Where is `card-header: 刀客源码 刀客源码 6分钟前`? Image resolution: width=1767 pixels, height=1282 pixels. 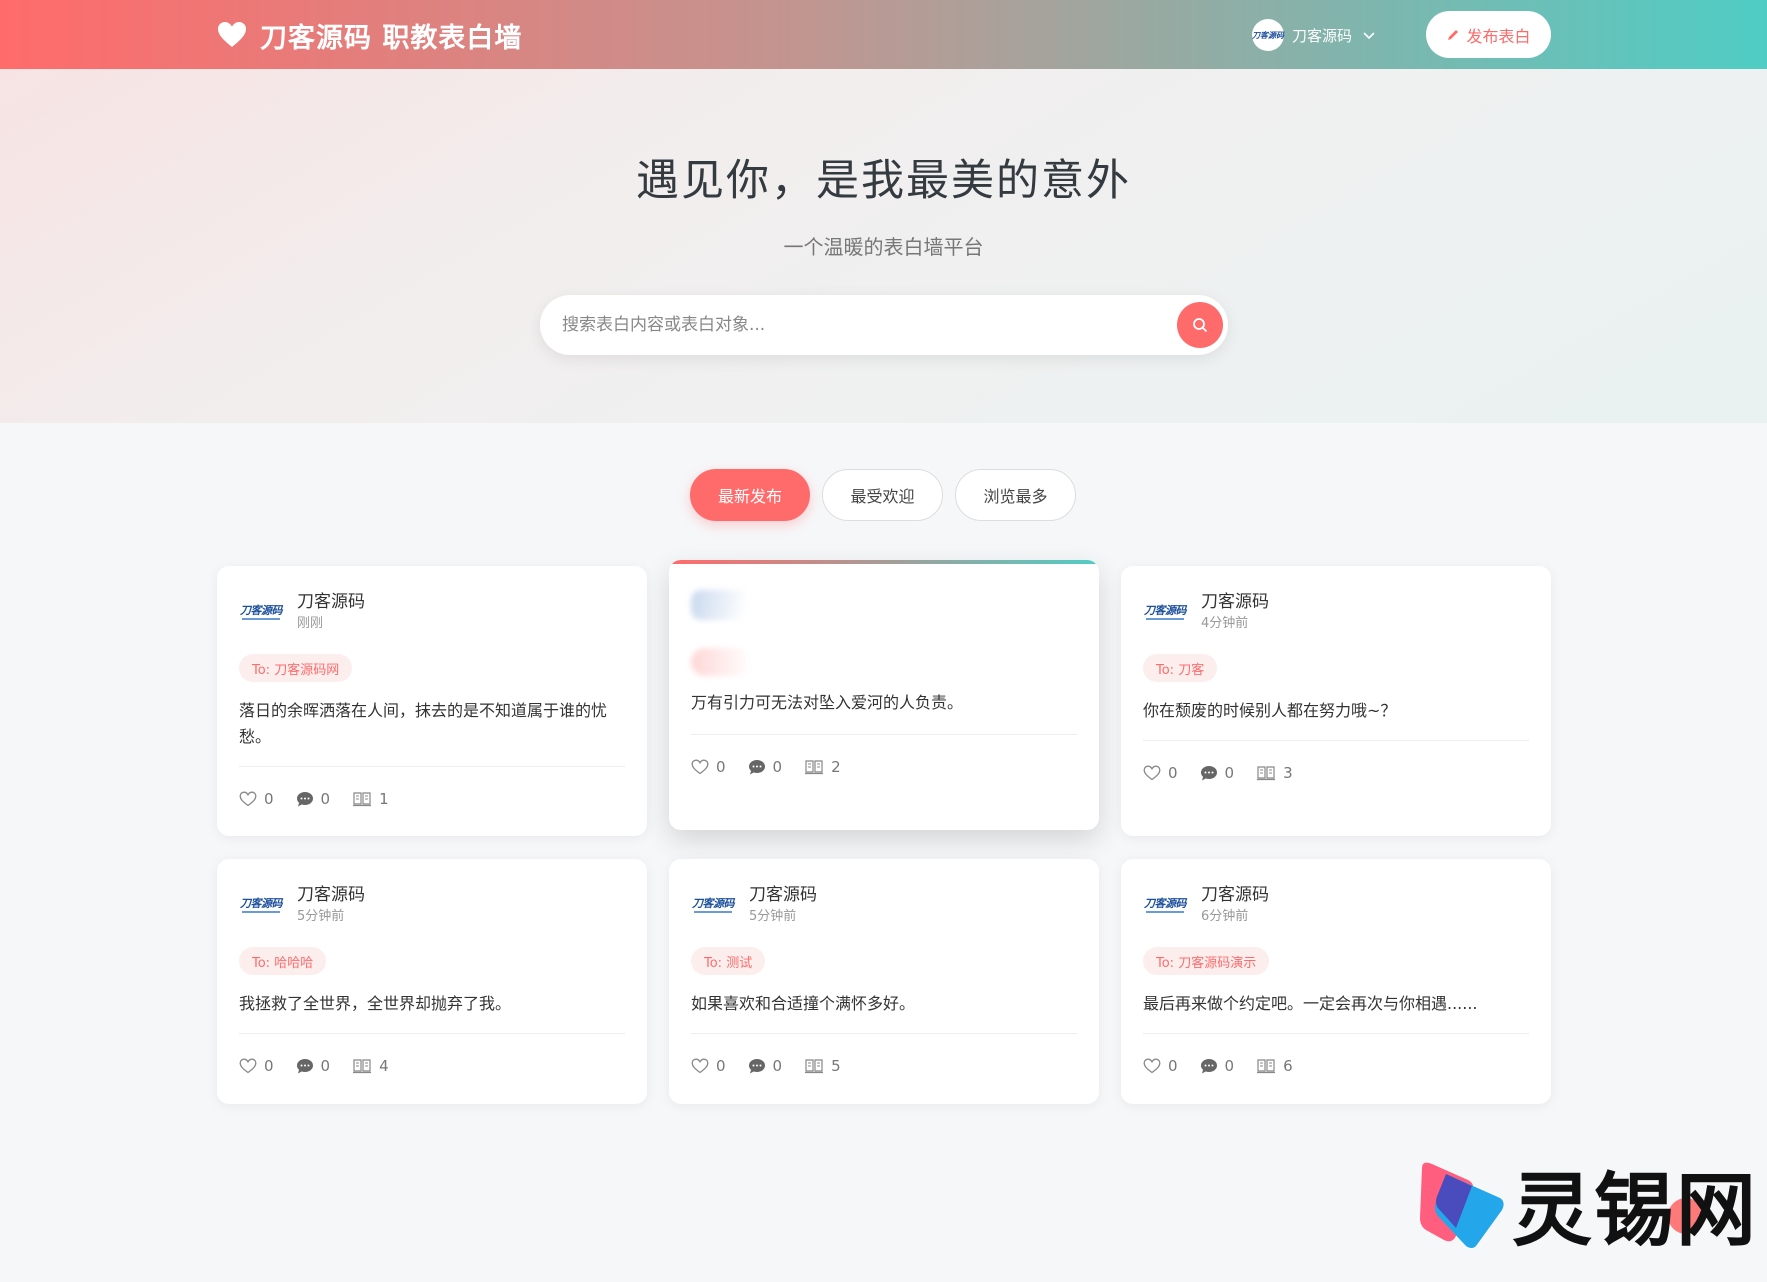 card-header: 刀客源码 刀客源码 6分钟前 is located at coordinates (1206, 905).